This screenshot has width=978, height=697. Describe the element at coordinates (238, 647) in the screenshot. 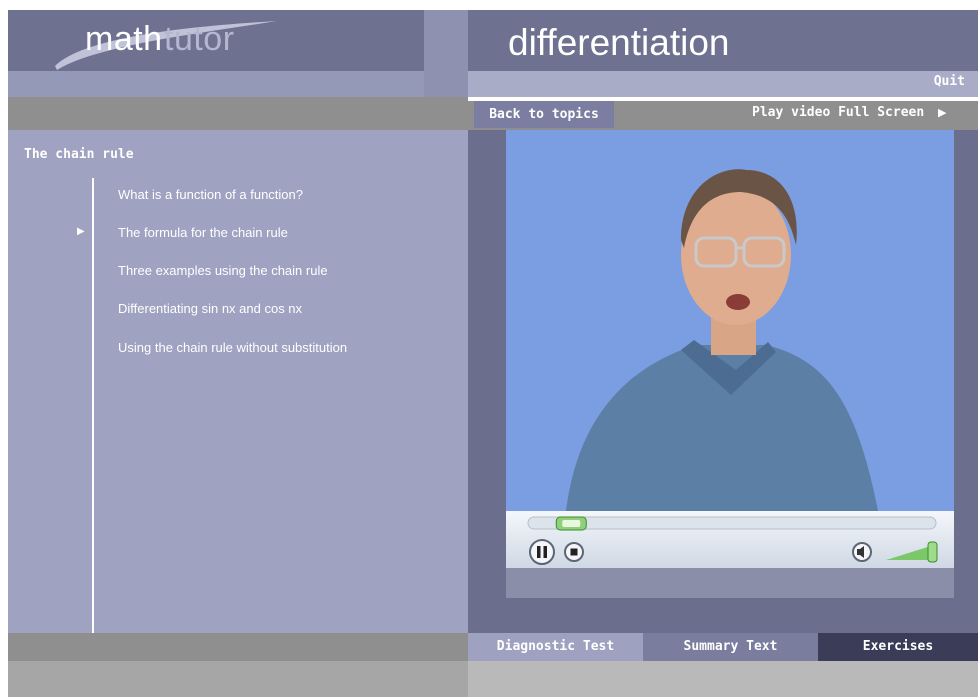

I see `bottom-band-left` at that location.